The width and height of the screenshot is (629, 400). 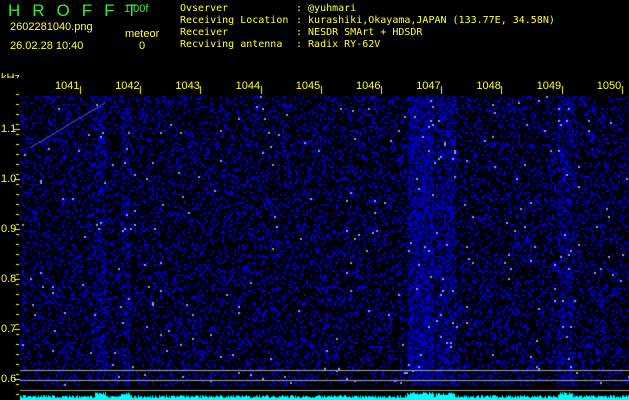 I want to click on filename: 2602281040.png, so click(x=51, y=27).